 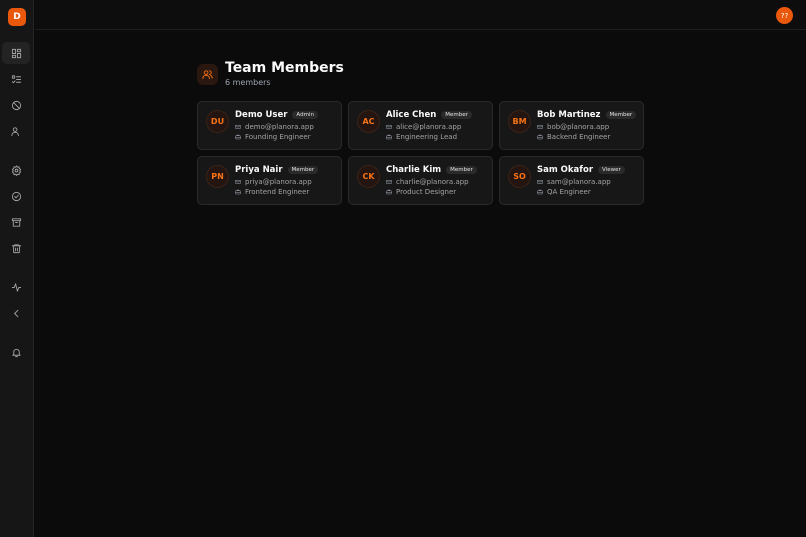 I want to click on check-circle-icon, so click(x=16, y=196).